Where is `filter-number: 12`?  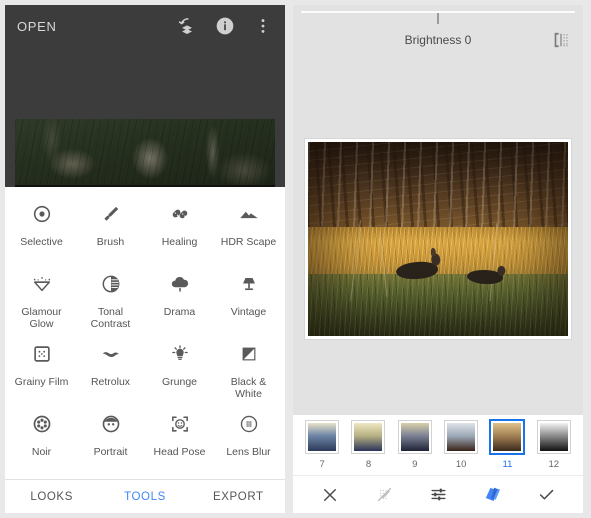
filter-number: 12 is located at coordinates (554, 464).